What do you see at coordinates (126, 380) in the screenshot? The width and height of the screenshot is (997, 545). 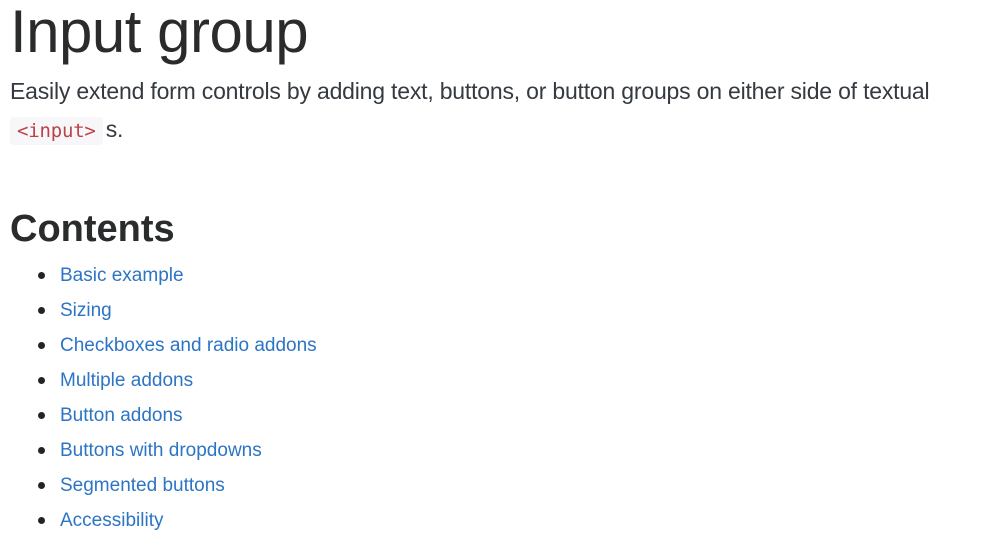 I see `toc-link-multiple-addons: Multiple addons` at bounding box center [126, 380].